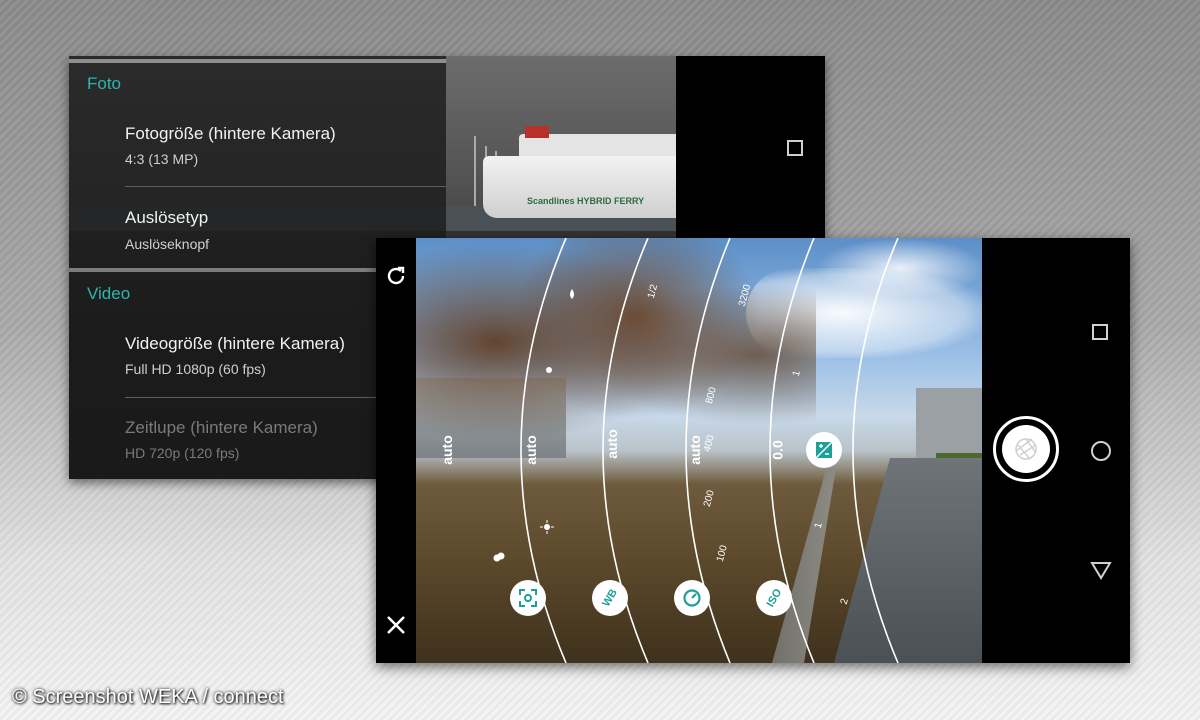 The height and width of the screenshot is (720, 1200). I want to click on exposure-value: 0.0, so click(777, 450).